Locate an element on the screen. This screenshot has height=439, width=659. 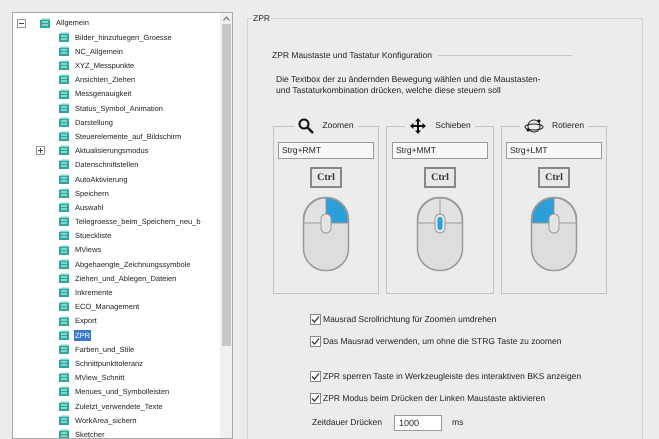
scrollbar is located at coordinates (226, 225).